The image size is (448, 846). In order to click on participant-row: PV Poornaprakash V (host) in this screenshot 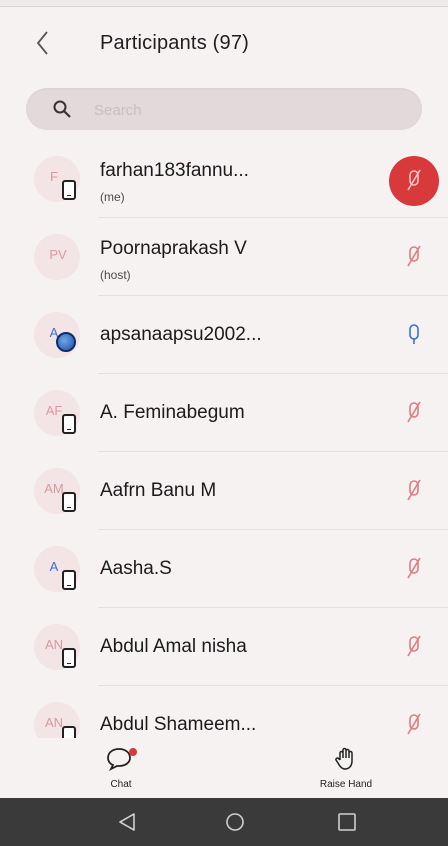, I will do `click(224, 257)`.